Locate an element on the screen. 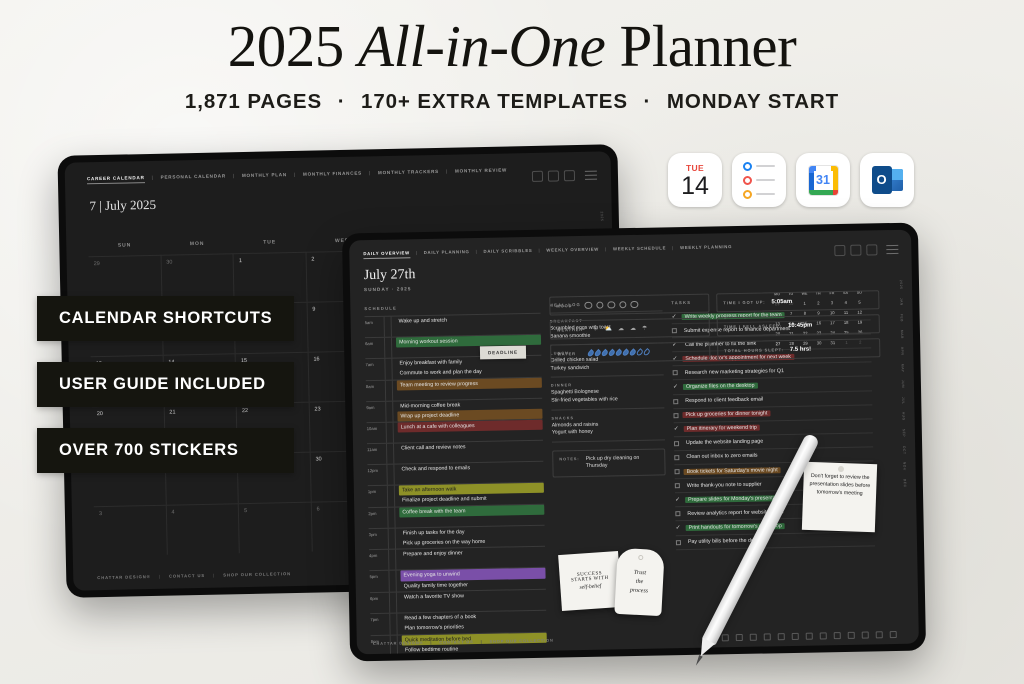 This screenshot has width=1024, height=684. front-tablet-toolbar is located at coordinates (856, 250).